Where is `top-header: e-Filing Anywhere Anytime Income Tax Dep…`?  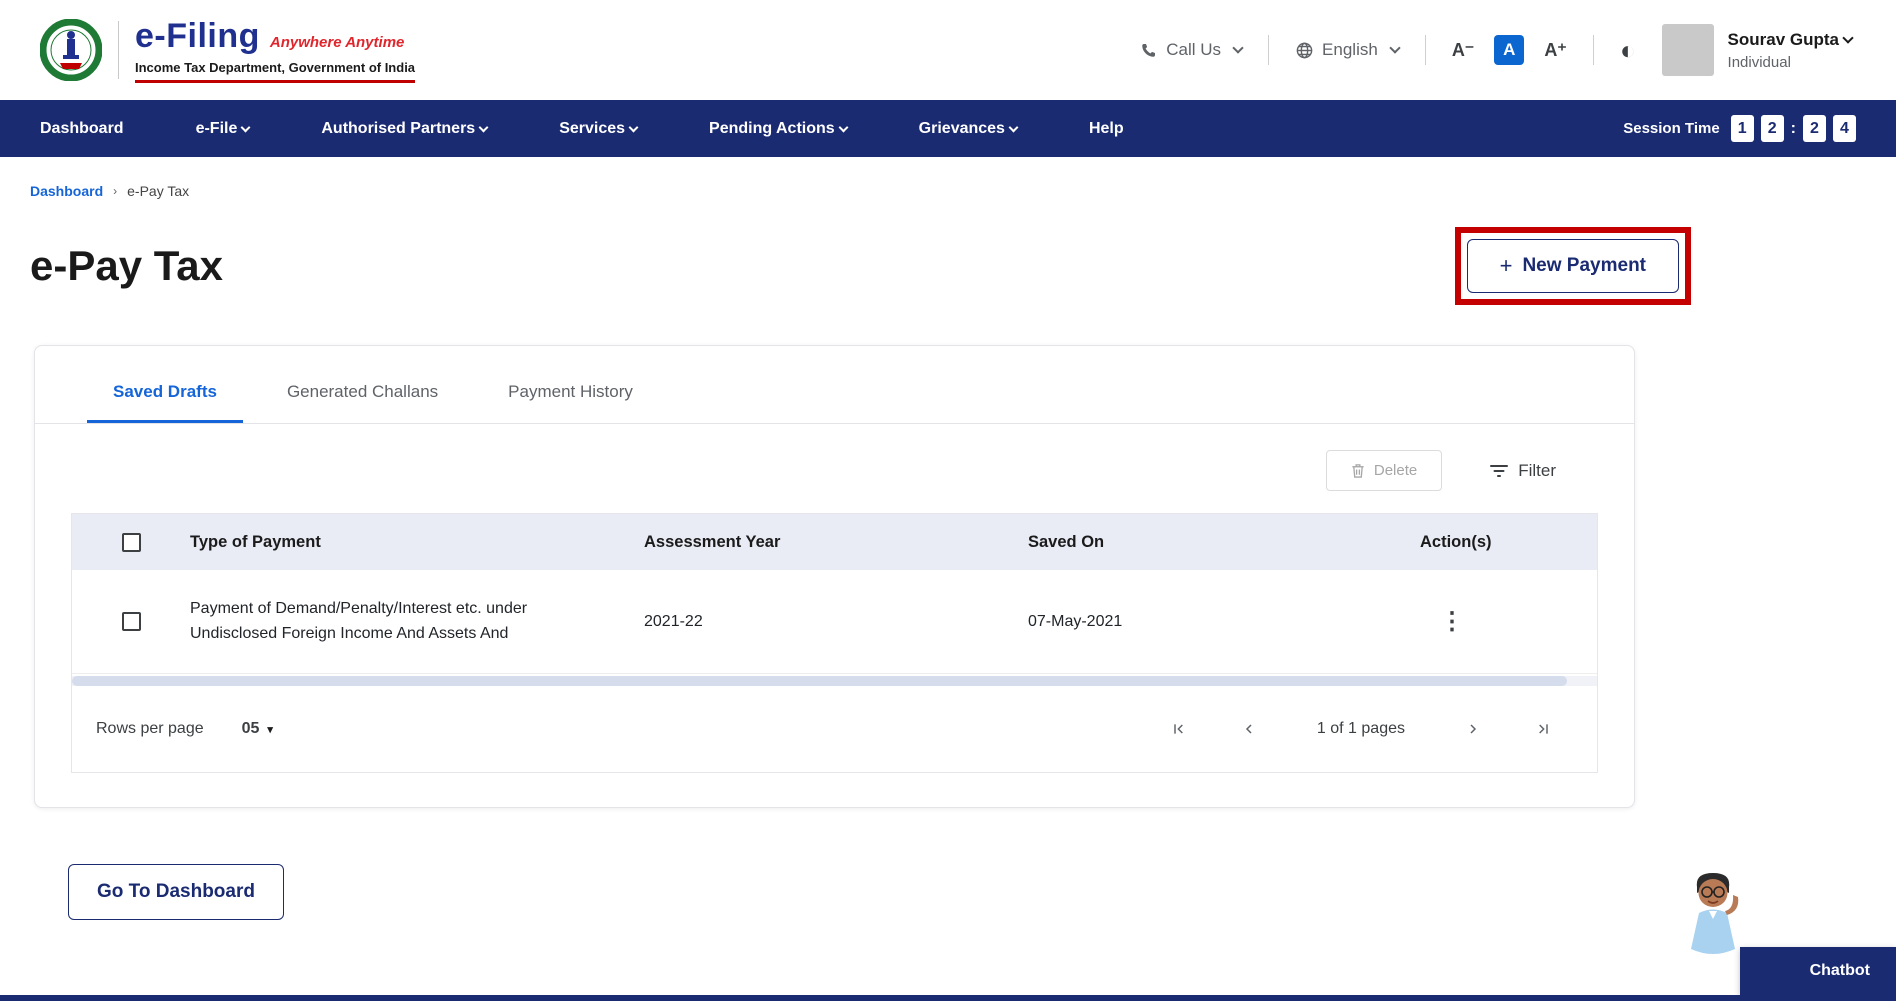
top-header: e-Filing Anywhere Anytime Income Tax Dep… is located at coordinates (948, 50).